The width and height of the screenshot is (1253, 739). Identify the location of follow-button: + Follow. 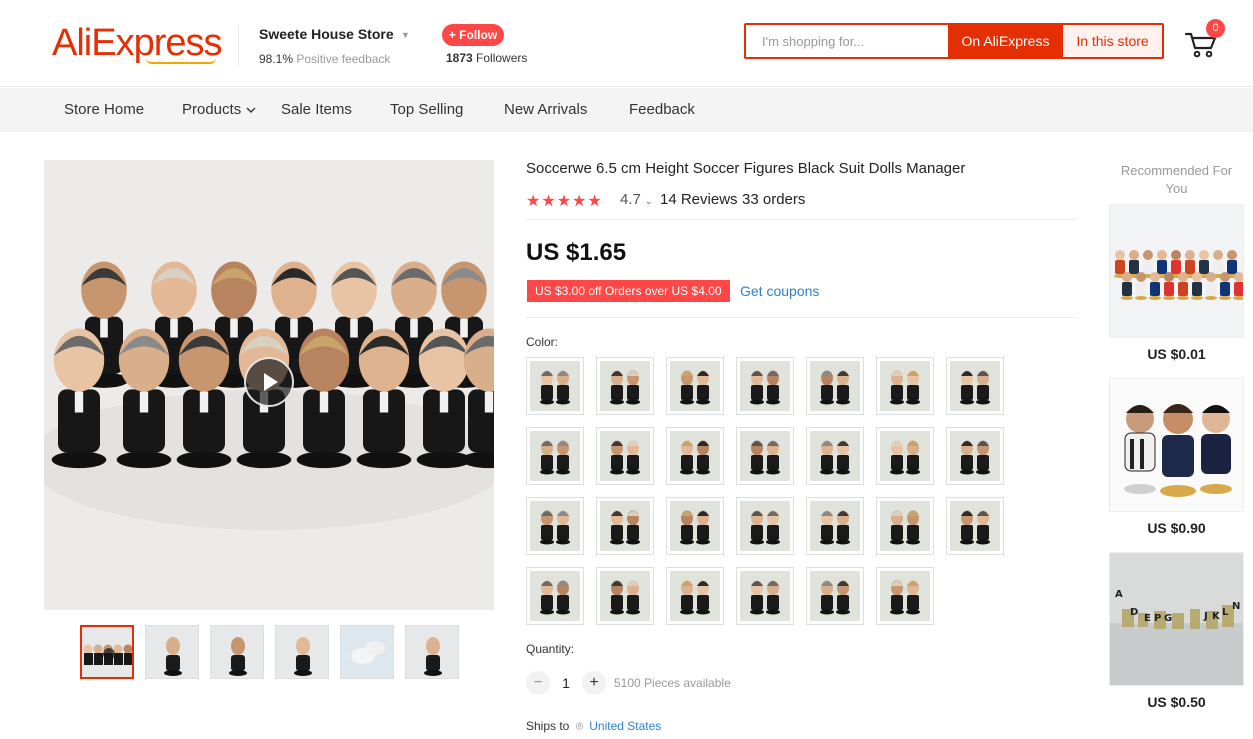
(473, 35).